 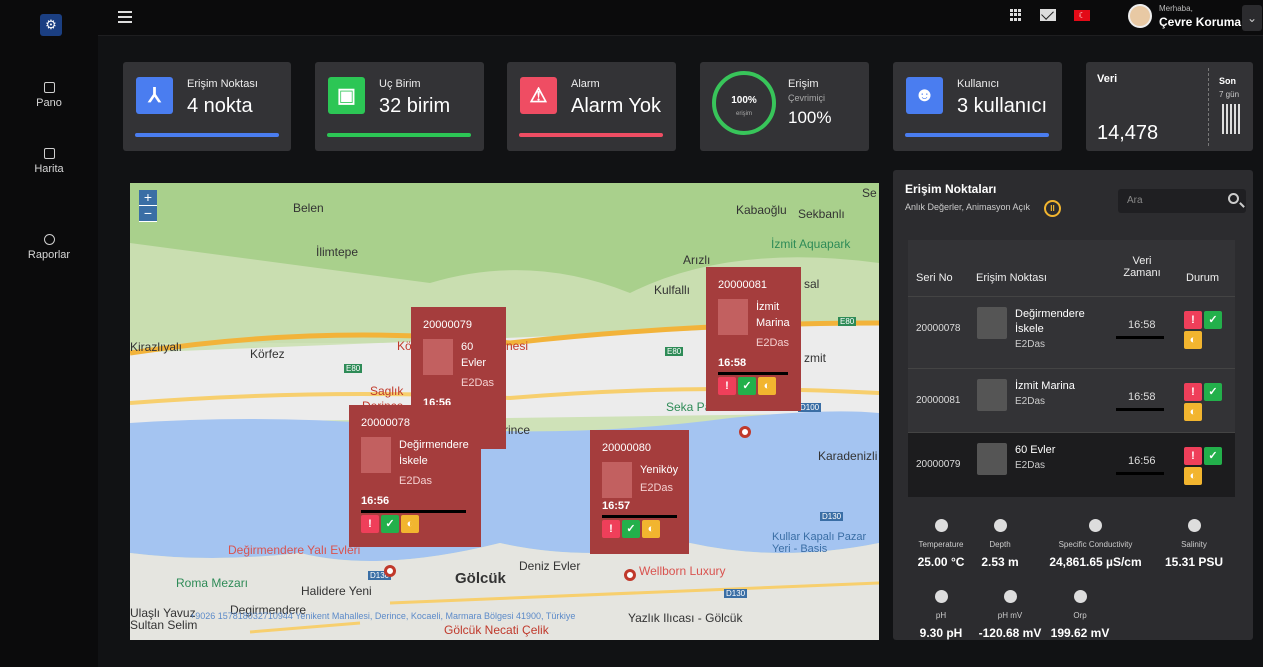 I want to click on zoom-out-button: −, so click(x=148, y=214).